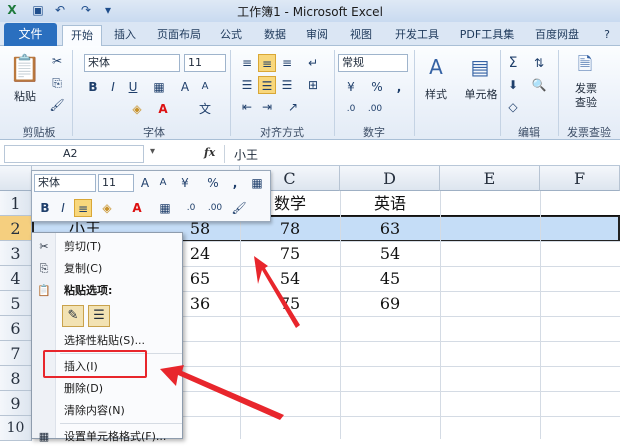 This screenshot has width=620, height=447. I want to click on annotation-arrows, so click(230, 338).